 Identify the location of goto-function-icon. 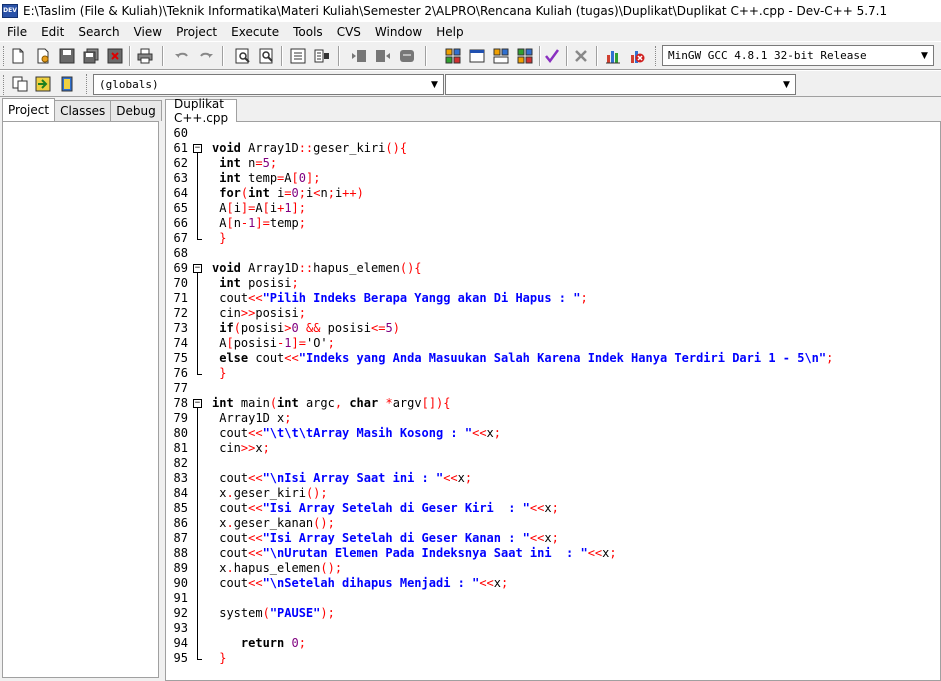
(322, 56).